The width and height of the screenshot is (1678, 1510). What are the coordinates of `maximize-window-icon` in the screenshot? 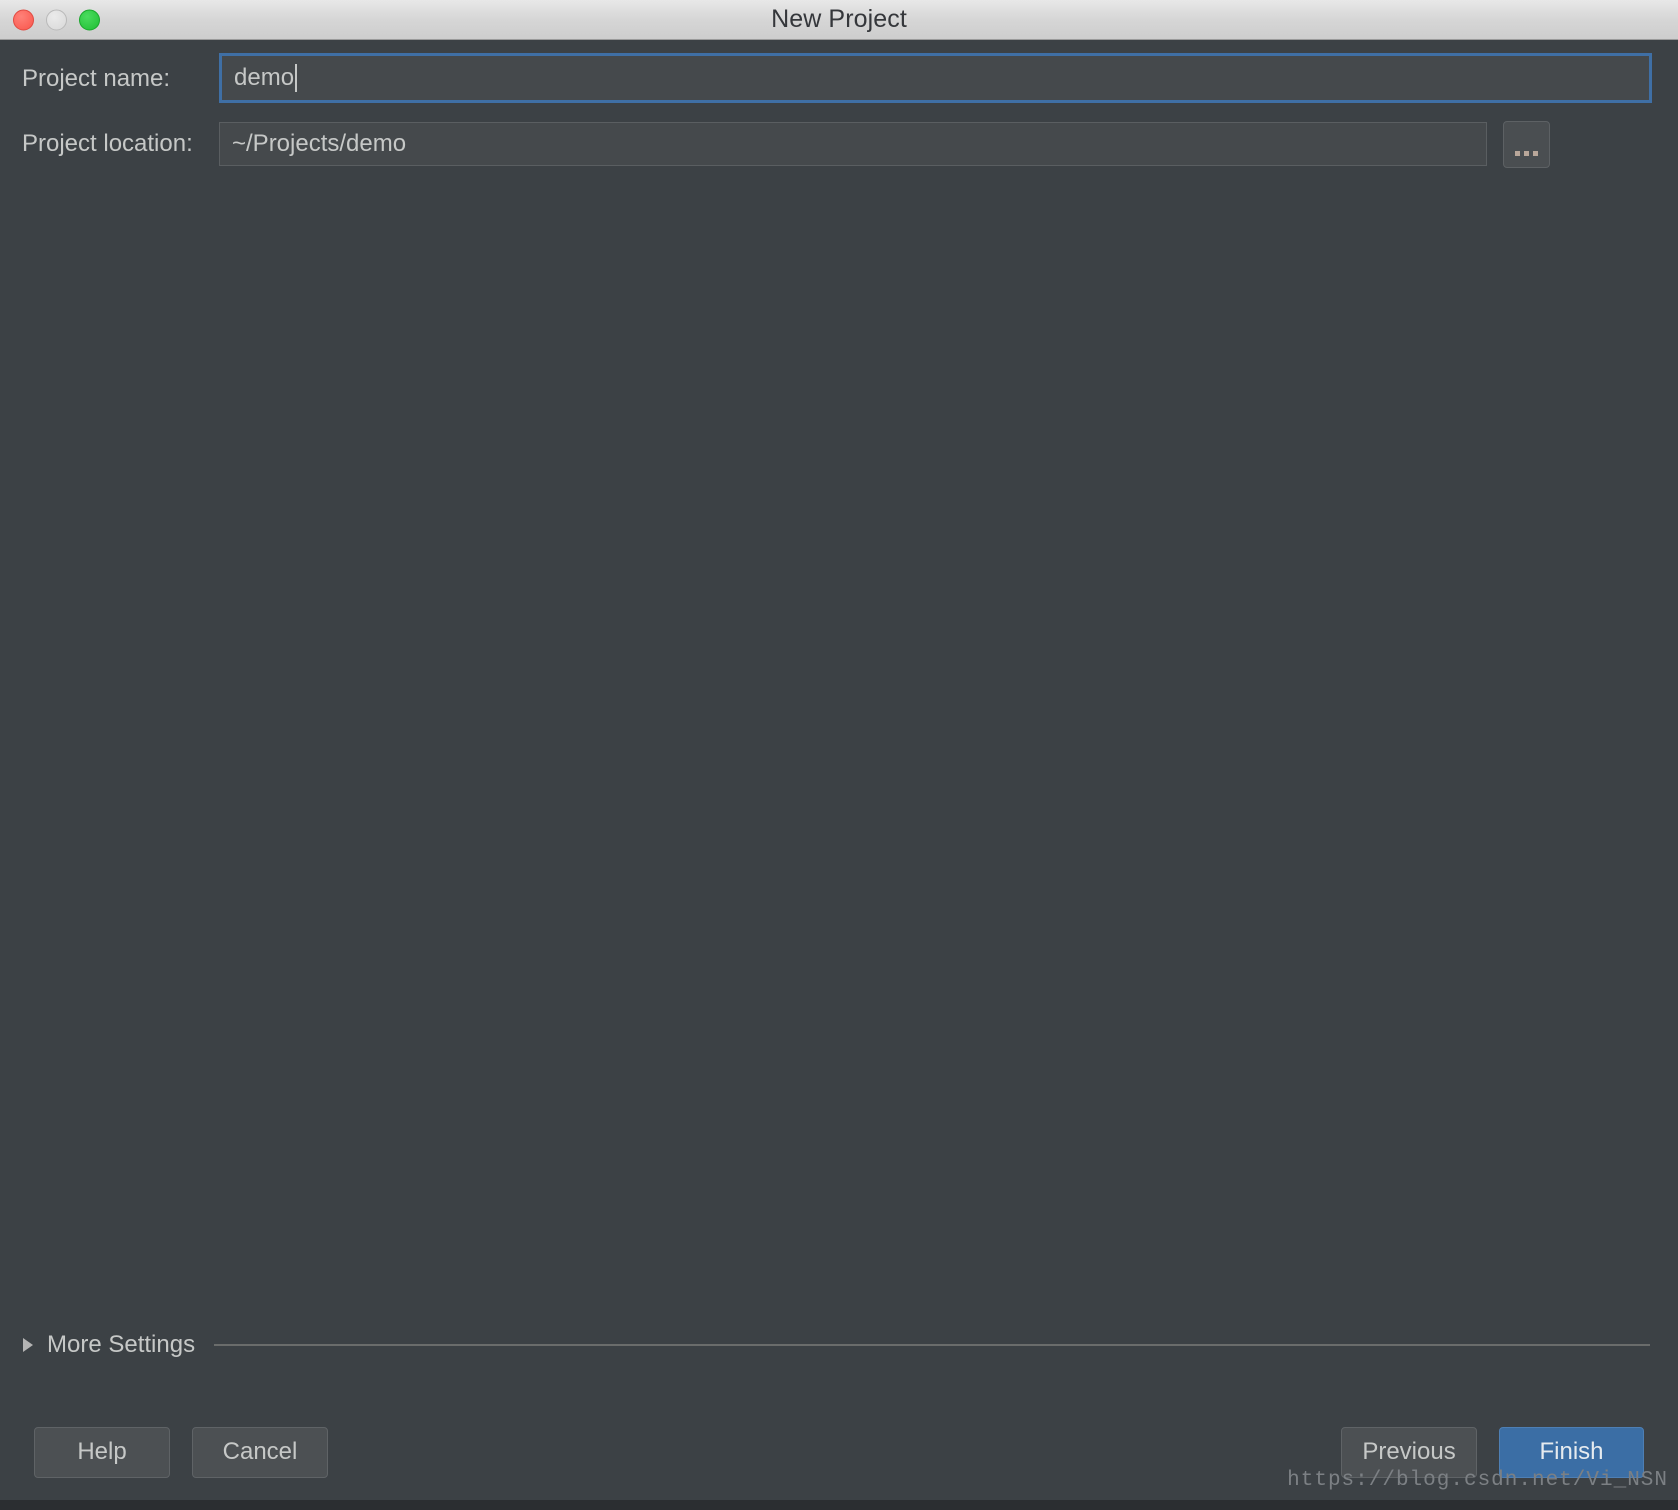 It's located at (89, 19).